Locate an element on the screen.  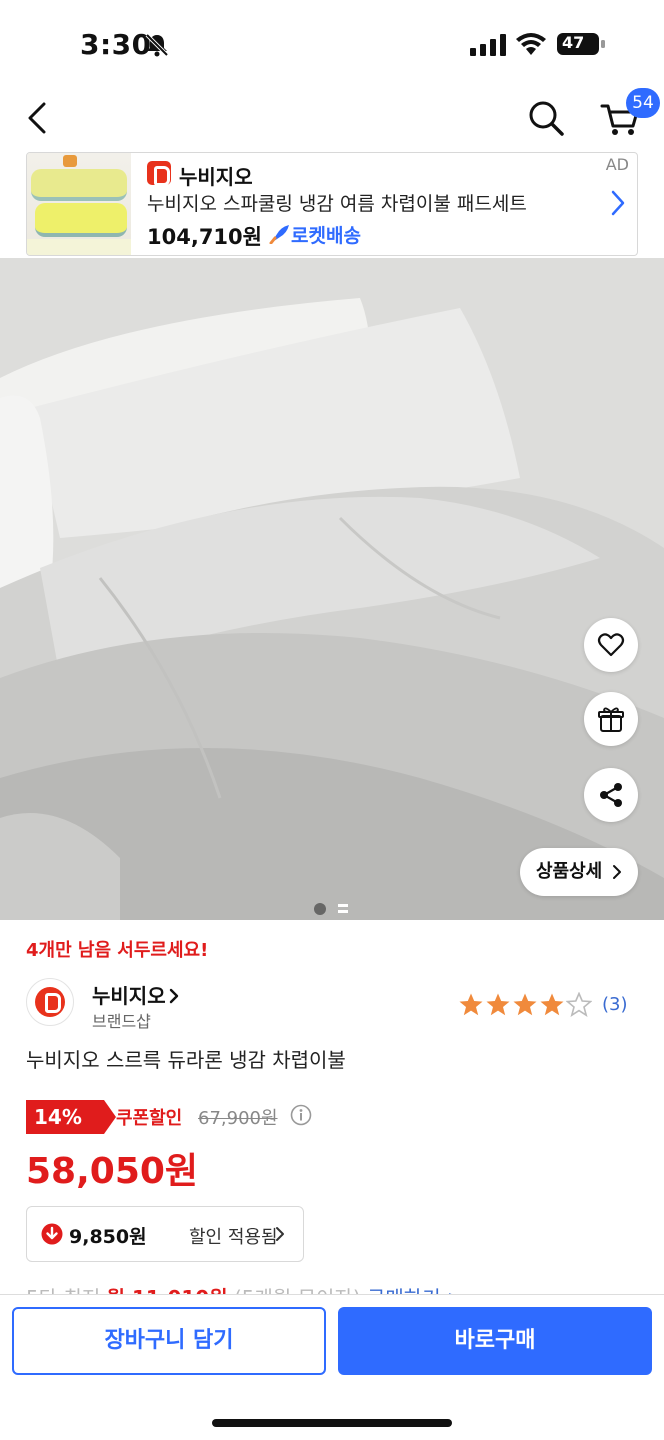
ad-thumbnail is located at coordinates (79, 204).